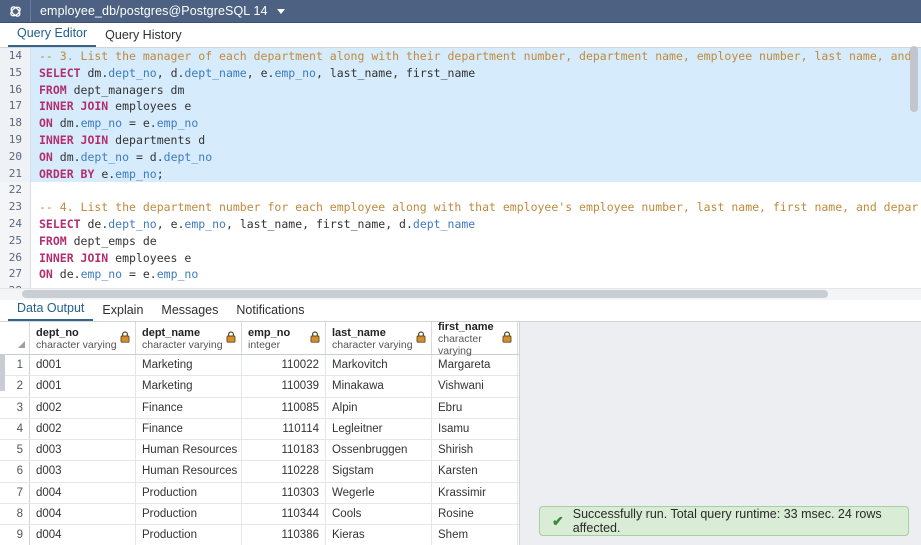 This screenshot has width=921, height=545. What do you see at coordinates (379, 450) in the screenshot?
I see `cell-last_name: Ossenbruggen` at bounding box center [379, 450].